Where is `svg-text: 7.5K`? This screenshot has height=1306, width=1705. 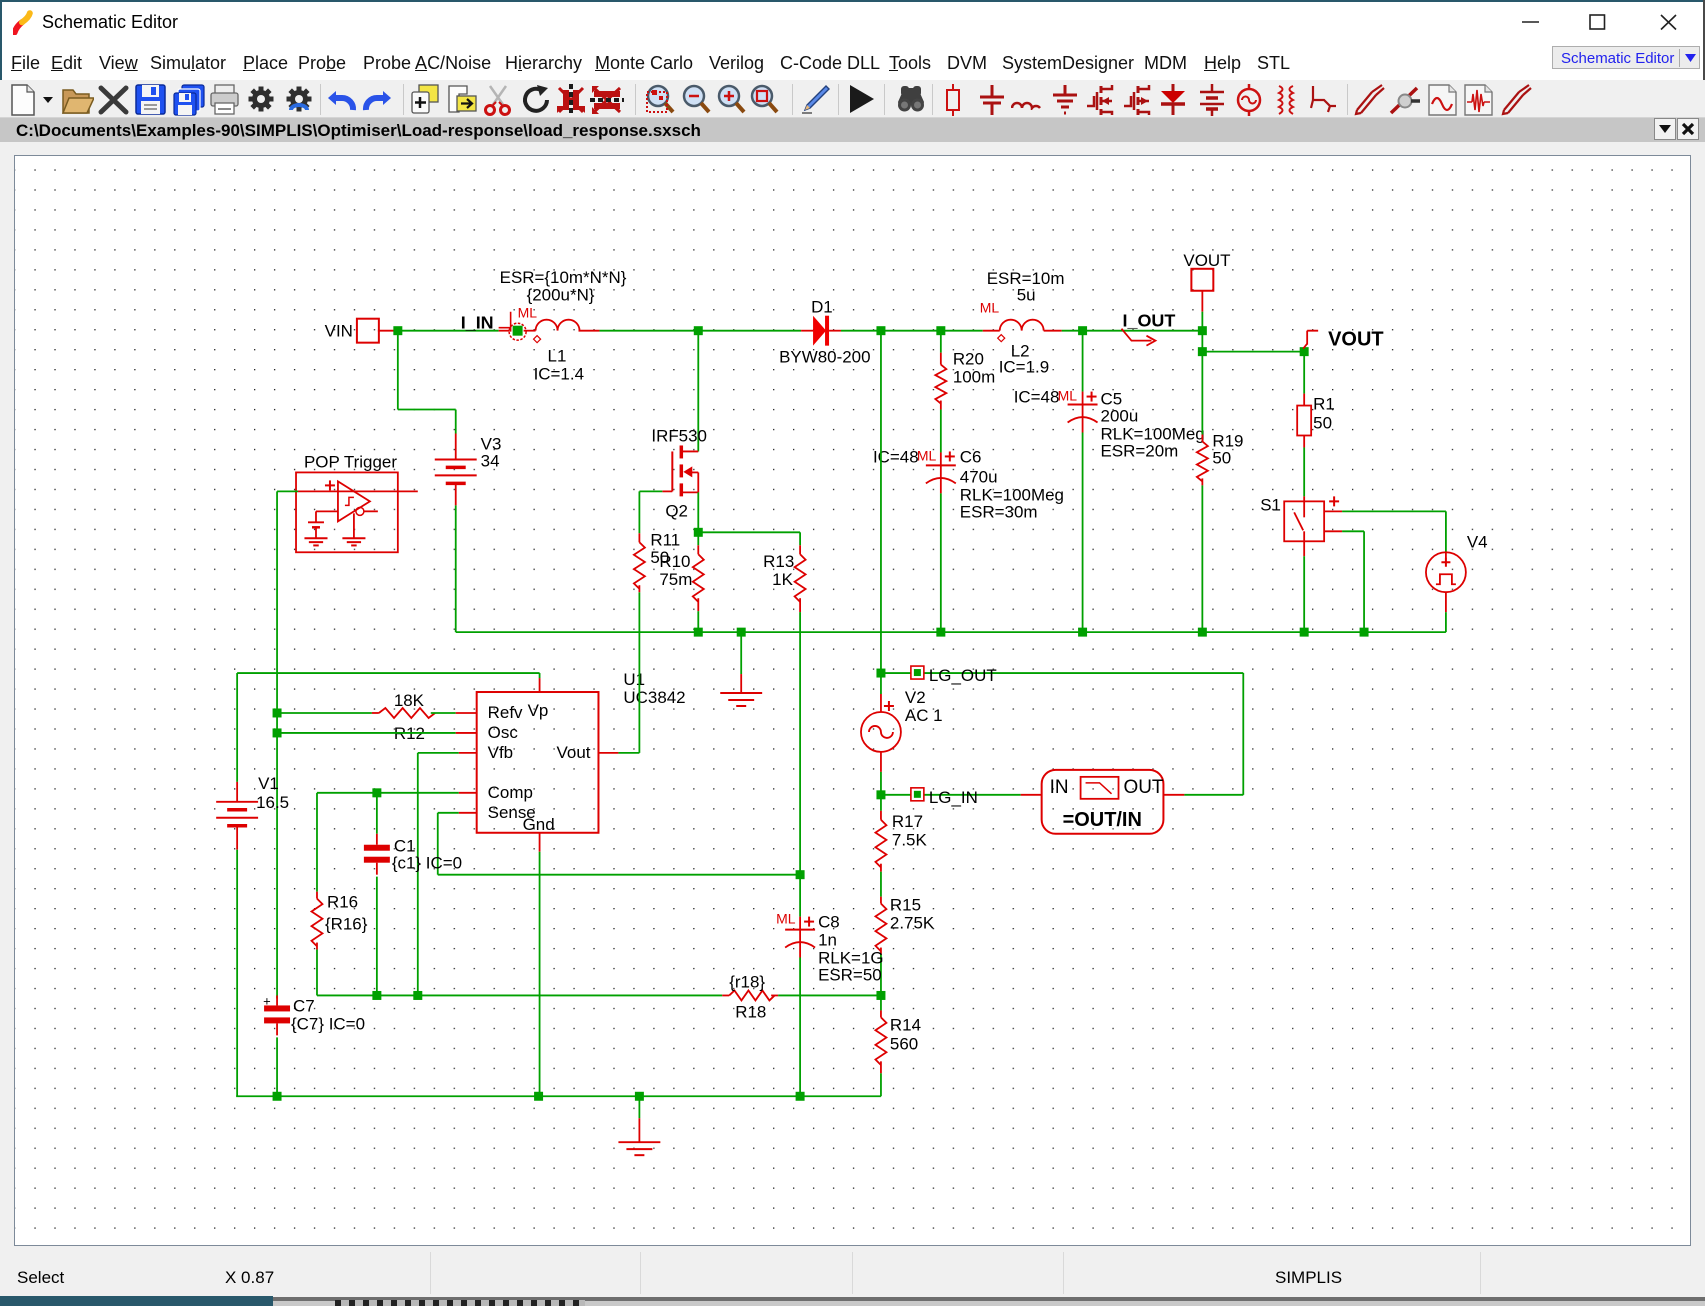
svg-text: 7.5K is located at coordinates (910, 840).